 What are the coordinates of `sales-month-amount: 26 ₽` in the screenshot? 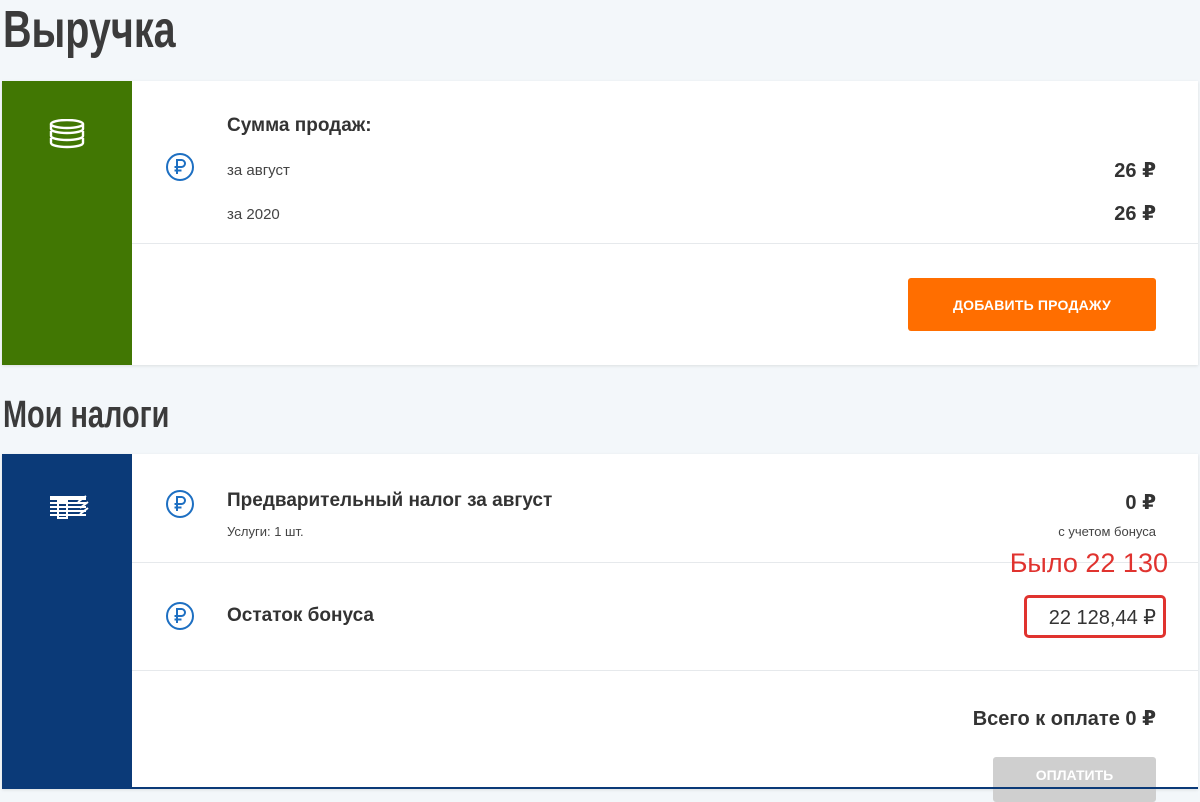 It's located at (1135, 171).